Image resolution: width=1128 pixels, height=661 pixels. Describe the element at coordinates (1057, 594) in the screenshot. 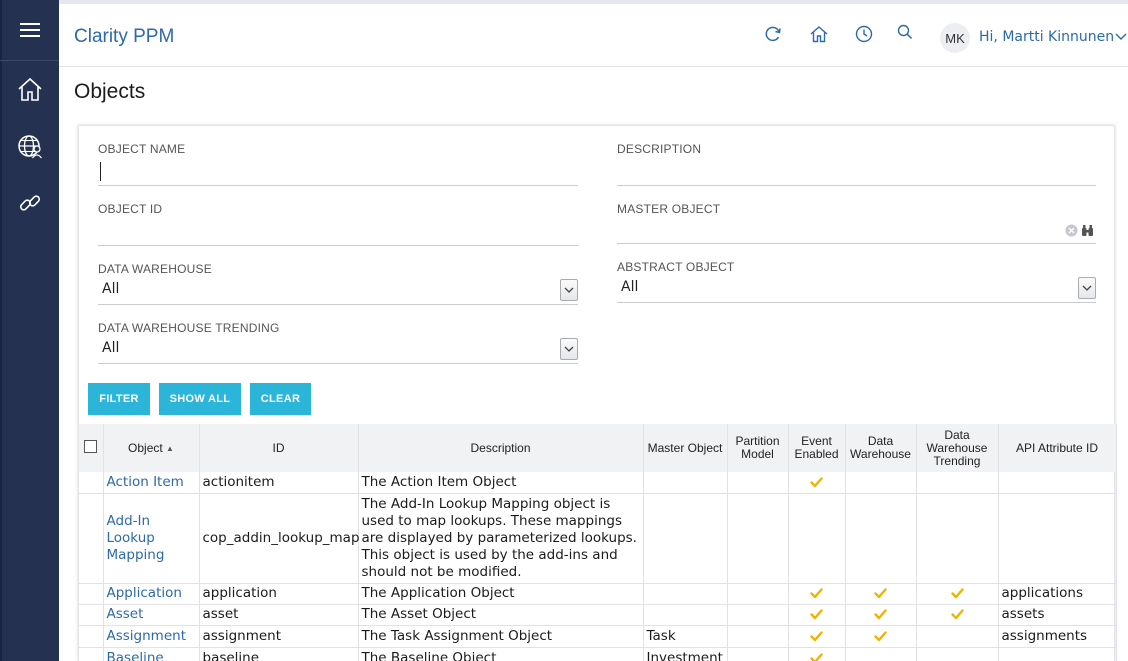

I see `api-attribute-id-cell: applications` at that location.